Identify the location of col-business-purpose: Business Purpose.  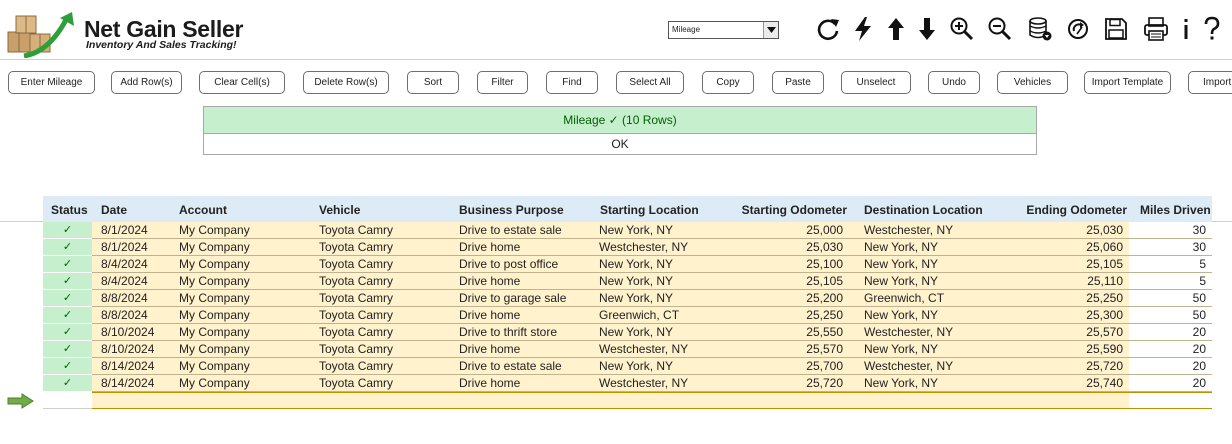
(511, 209).